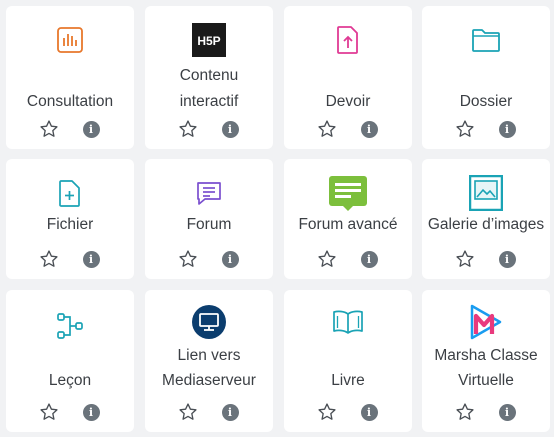 This screenshot has height=437, width=554. I want to click on chat-bubble-icon, so click(209, 193).